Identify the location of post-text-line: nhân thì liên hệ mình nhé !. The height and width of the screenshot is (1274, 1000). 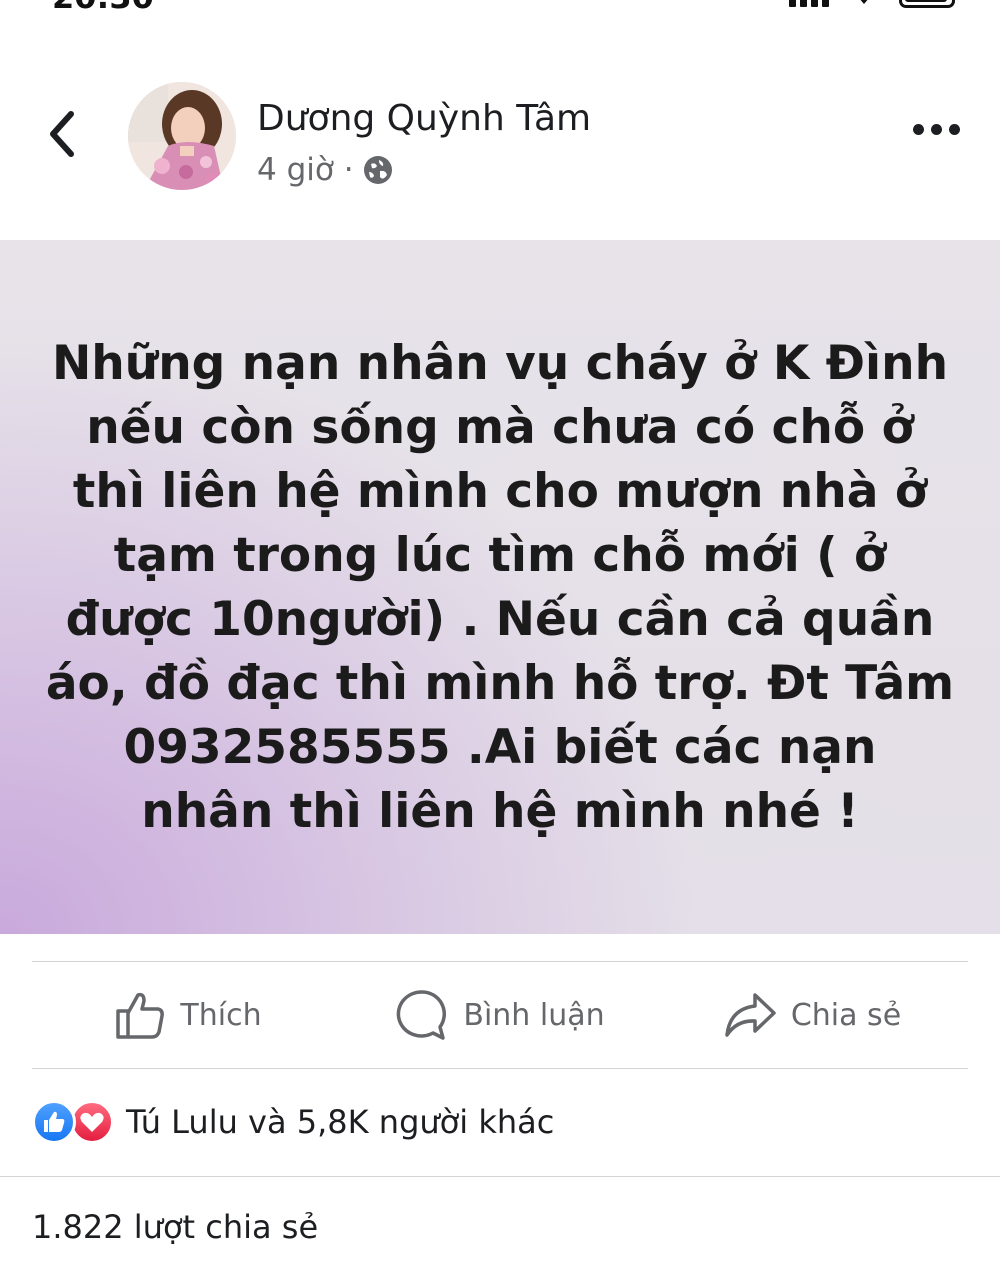
(500, 811).